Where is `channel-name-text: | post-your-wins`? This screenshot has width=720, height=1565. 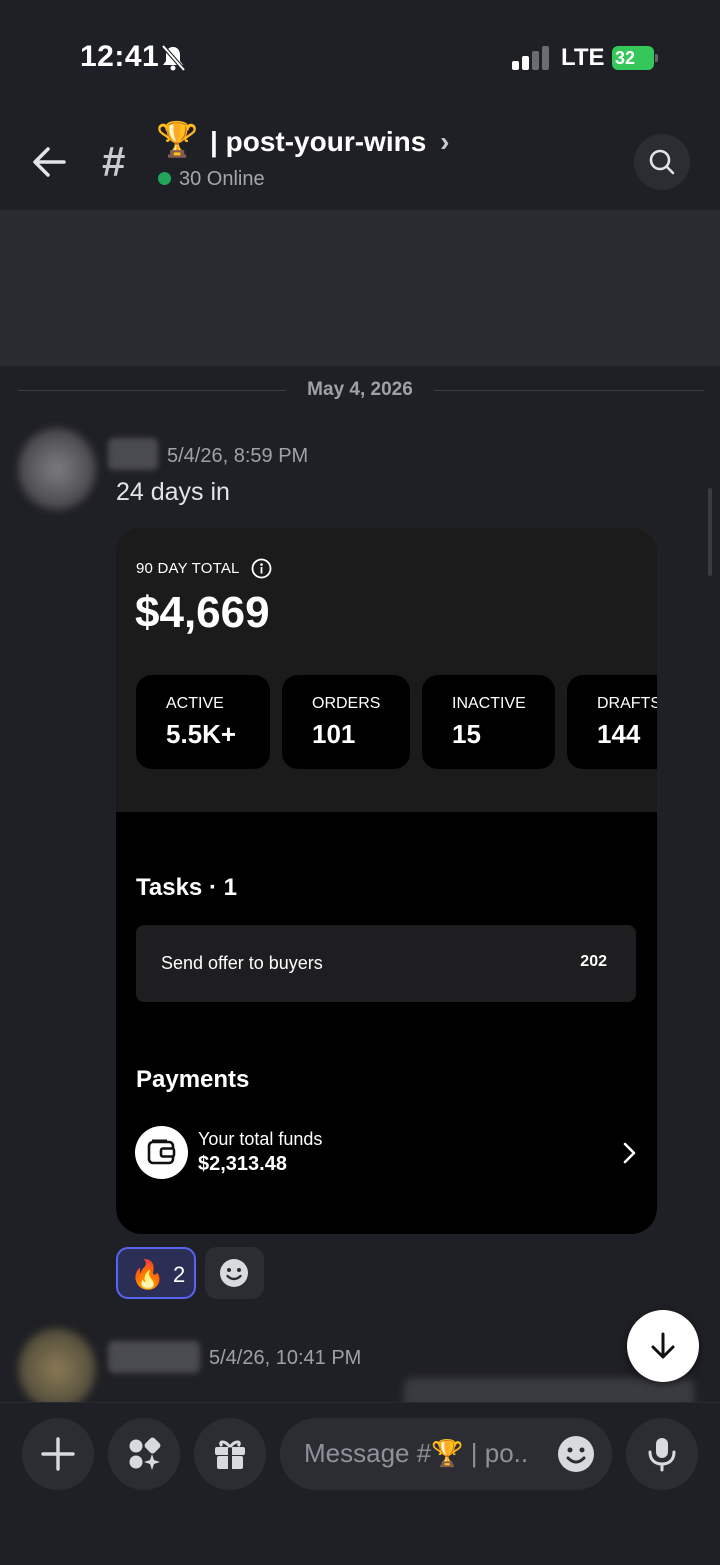
channel-name-text: | post-your-wins is located at coordinates (318, 141).